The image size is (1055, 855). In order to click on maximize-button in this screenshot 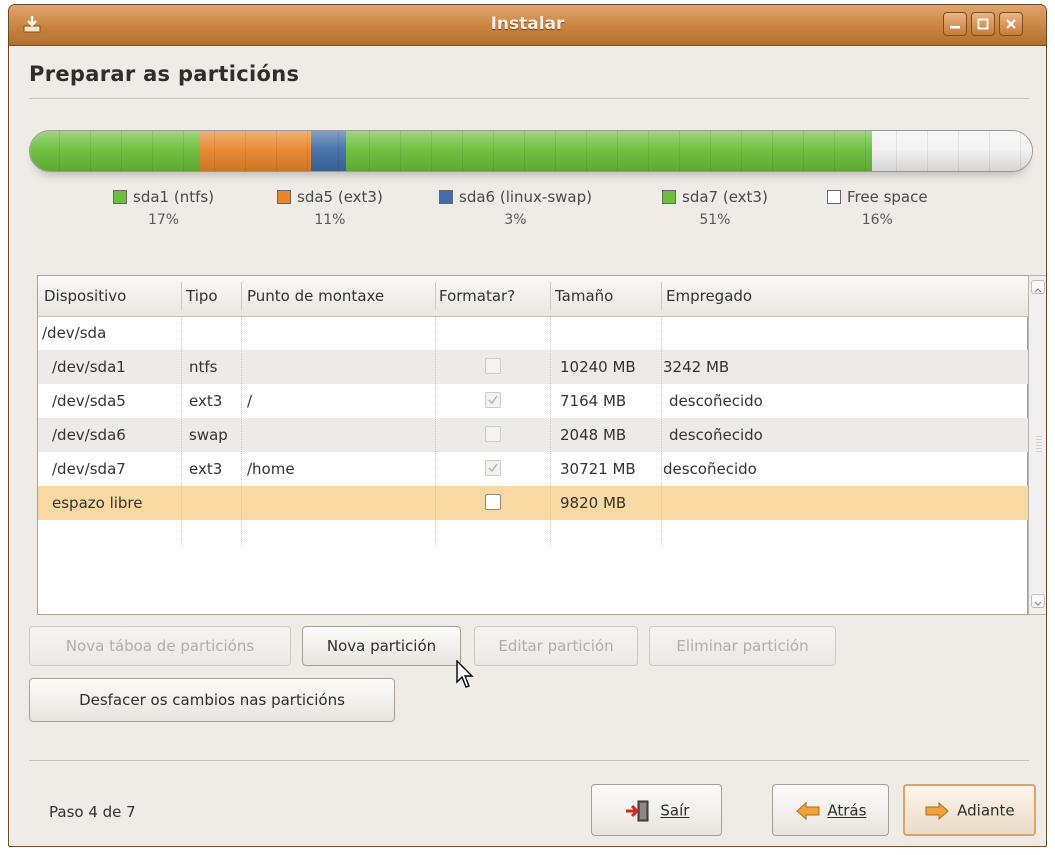, I will do `click(983, 24)`.